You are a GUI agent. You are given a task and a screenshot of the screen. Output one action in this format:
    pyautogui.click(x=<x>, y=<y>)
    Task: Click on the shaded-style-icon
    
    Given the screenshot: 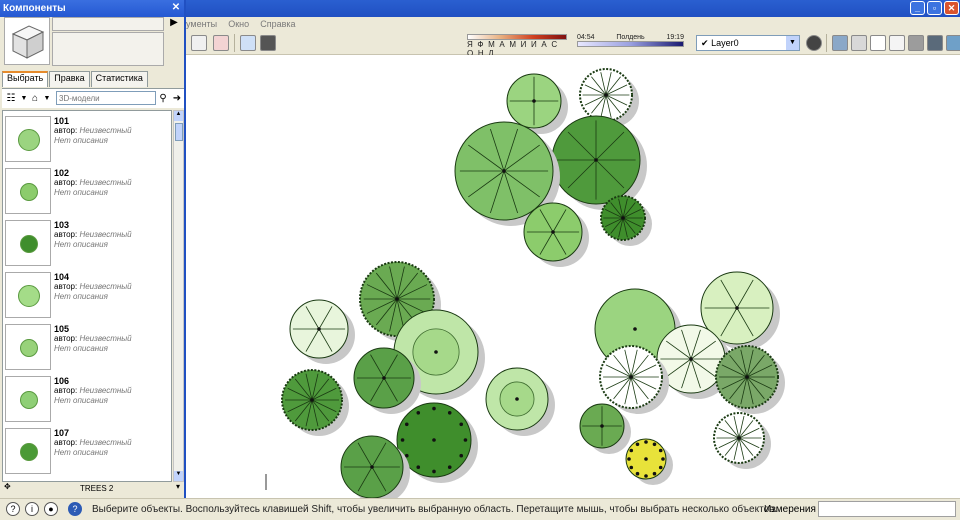 What is the action you would take?
    pyautogui.click(x=916, y=43)
    